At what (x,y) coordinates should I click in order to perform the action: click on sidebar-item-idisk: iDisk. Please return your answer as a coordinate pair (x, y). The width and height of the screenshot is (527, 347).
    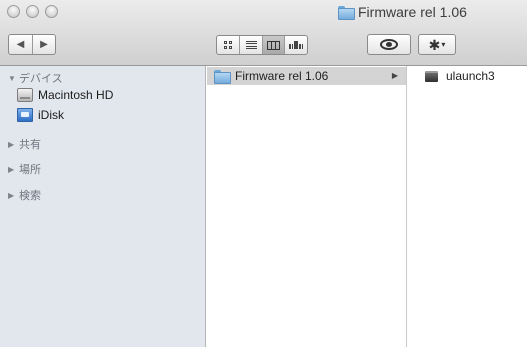
    Looking at the image, I should click on (40, 115).